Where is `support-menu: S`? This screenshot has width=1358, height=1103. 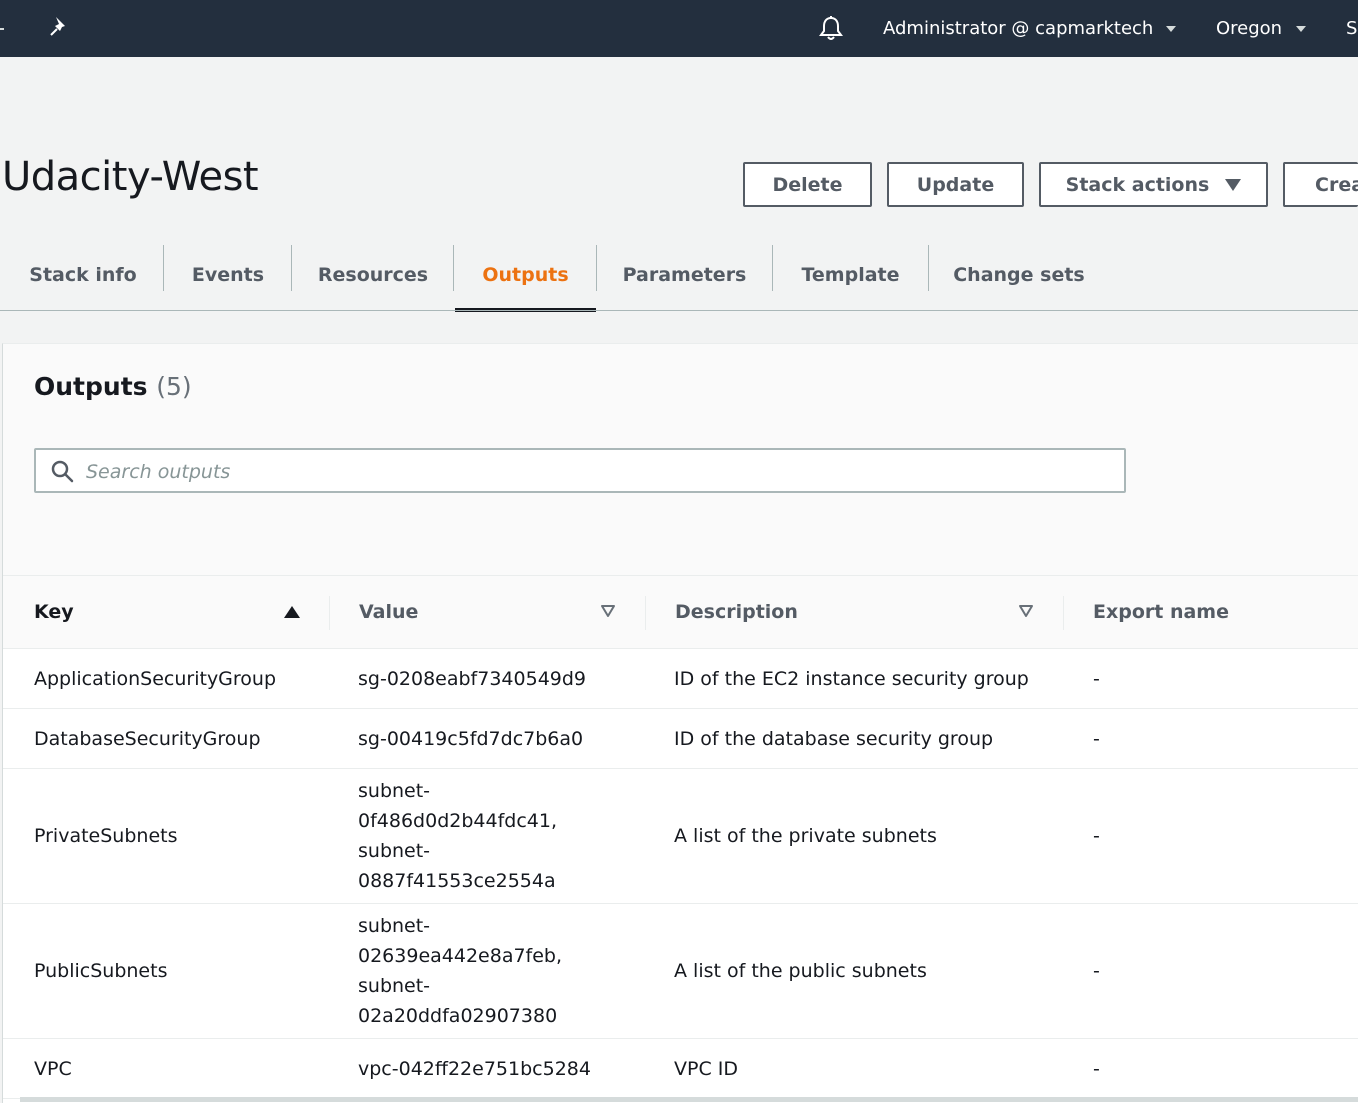 support-menu: S is located at coordinates (1351, 28).